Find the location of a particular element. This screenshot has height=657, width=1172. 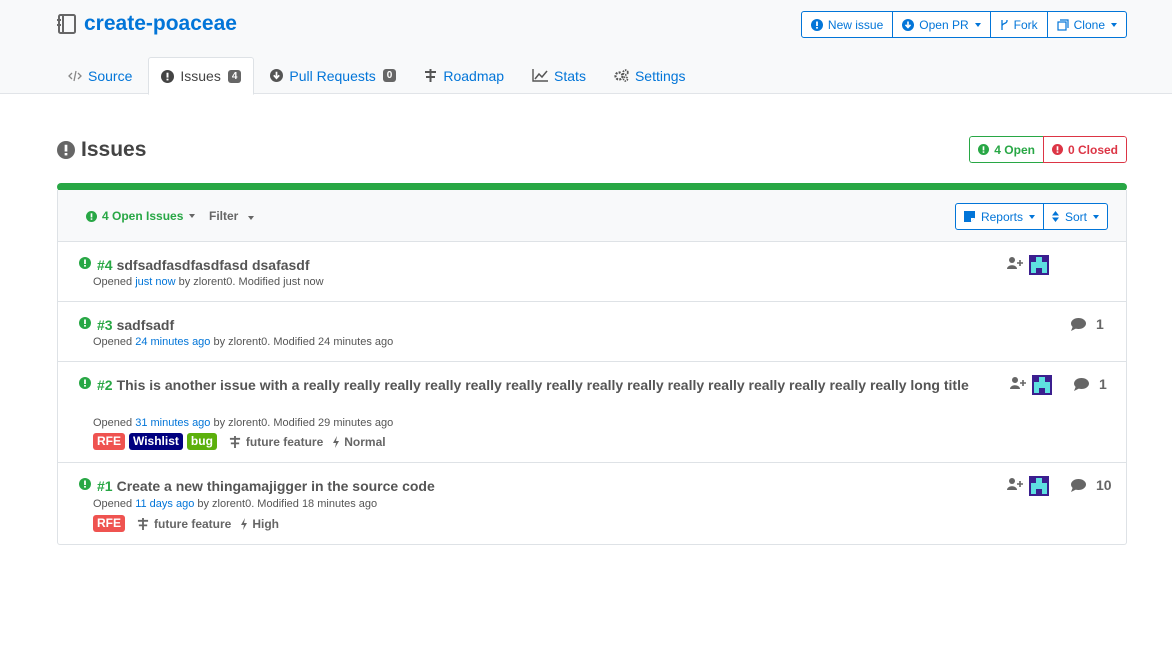

tag-wishlist: Wishlist is located at coordinates (156, 441).